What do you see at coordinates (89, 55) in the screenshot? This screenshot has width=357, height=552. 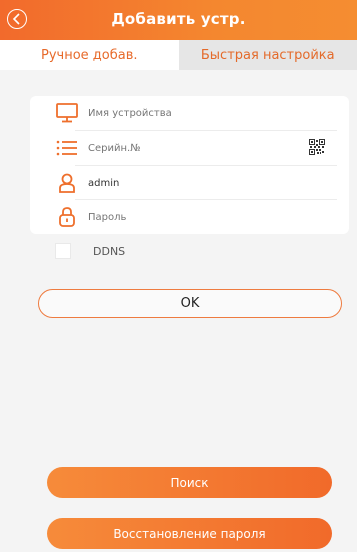 I see `tab-manual-add: Ручное добав.` at bounding box center [89, 55].